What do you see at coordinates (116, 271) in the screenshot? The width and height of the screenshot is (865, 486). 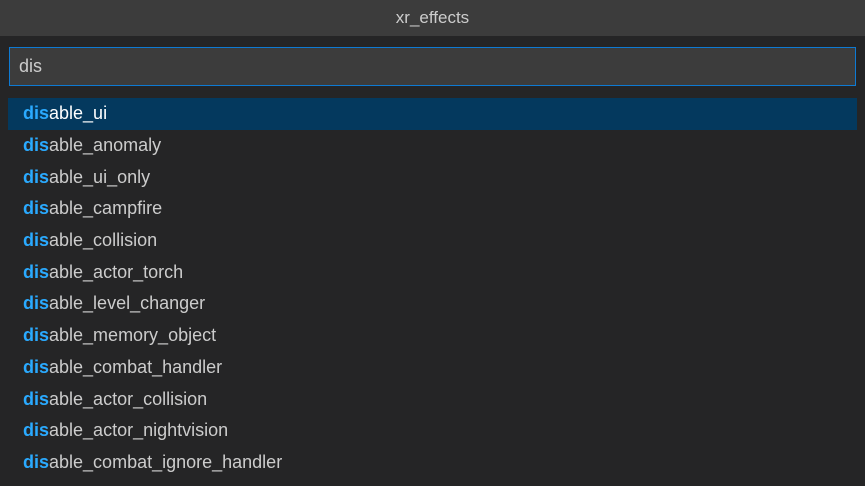 I see `list-item-label: able_actor_torch` at bounding box center [116, 271].